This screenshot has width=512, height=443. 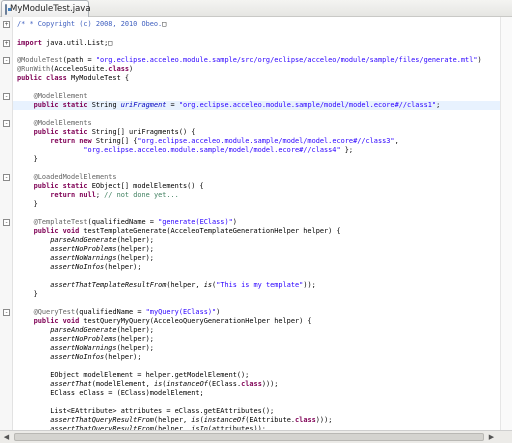 I want to click on code-line: assertNoWarnings(helper);, so click(x=85, y=348).